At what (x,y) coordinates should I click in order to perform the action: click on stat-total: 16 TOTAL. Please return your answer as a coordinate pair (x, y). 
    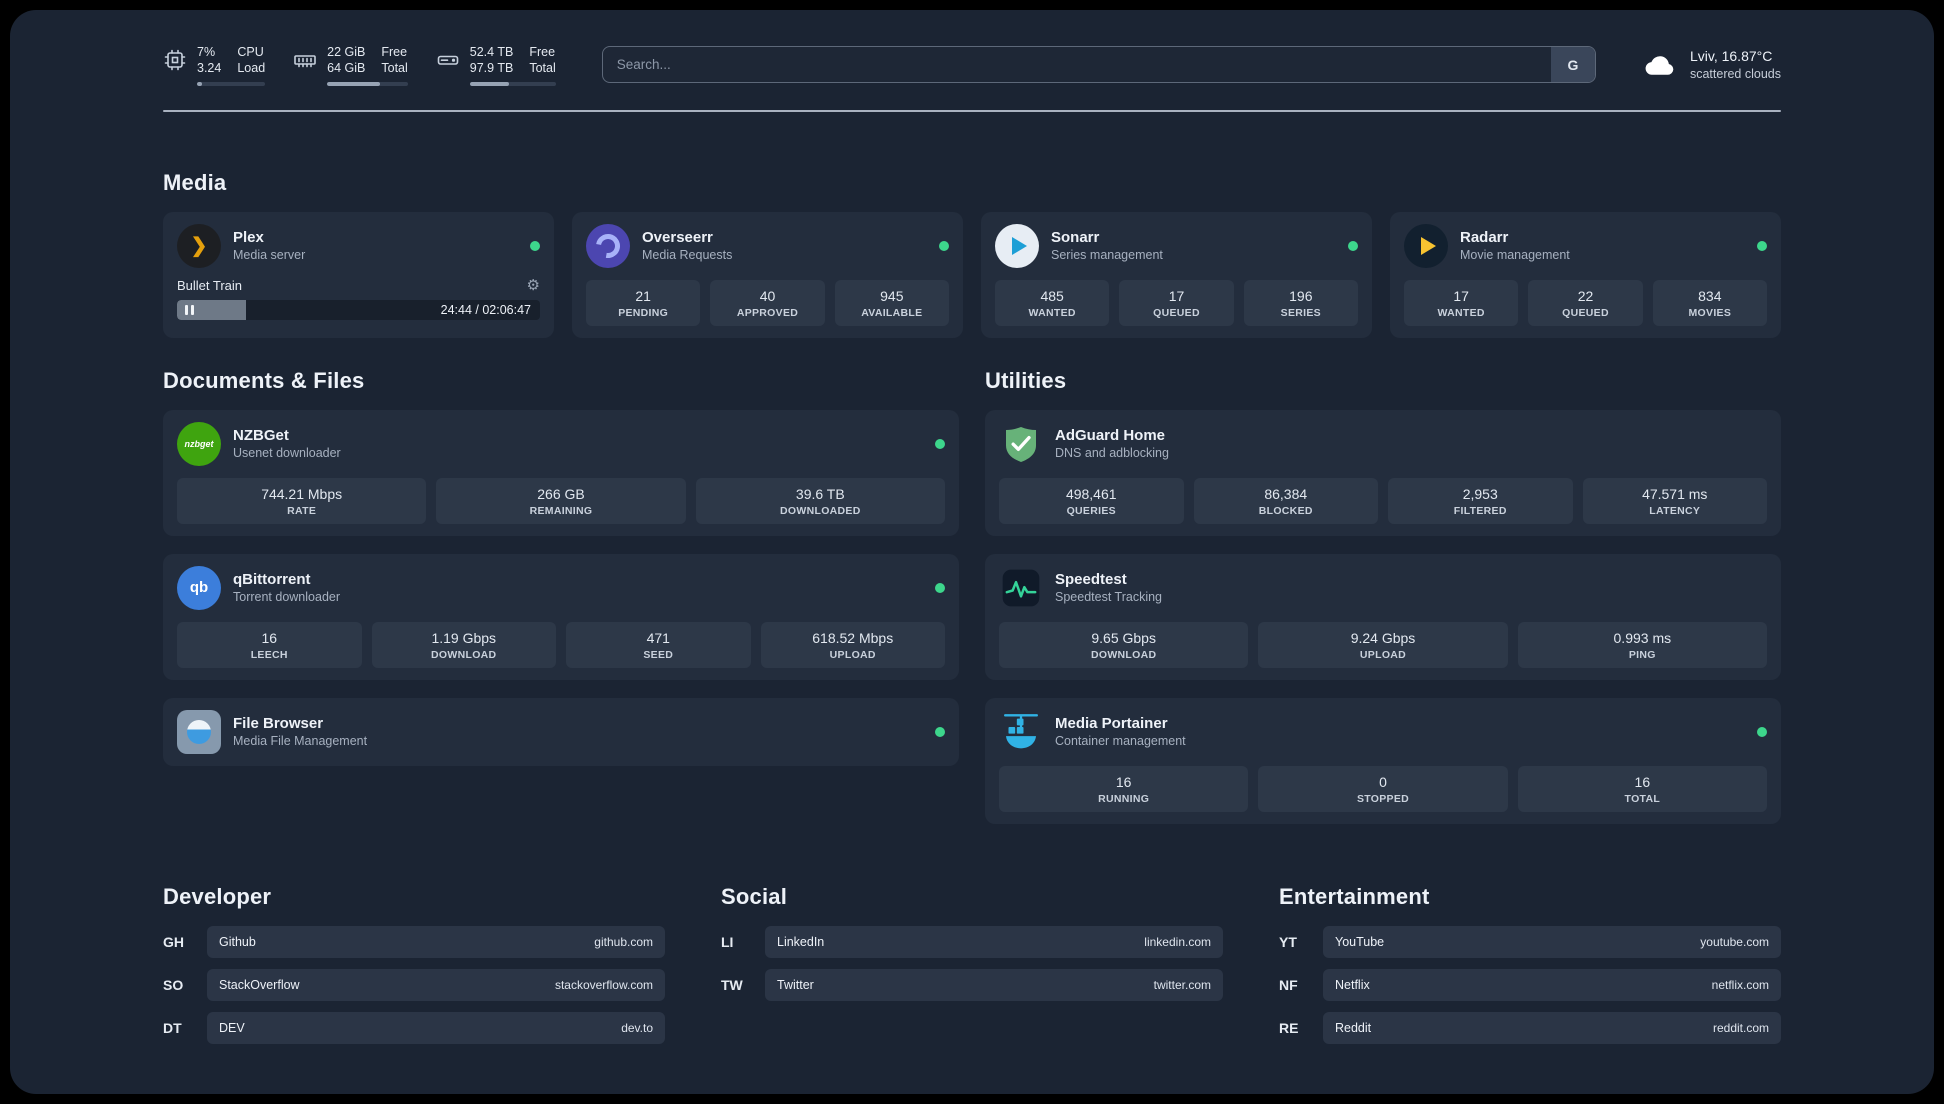
    Looking at the image, I should click on (1642, 788).